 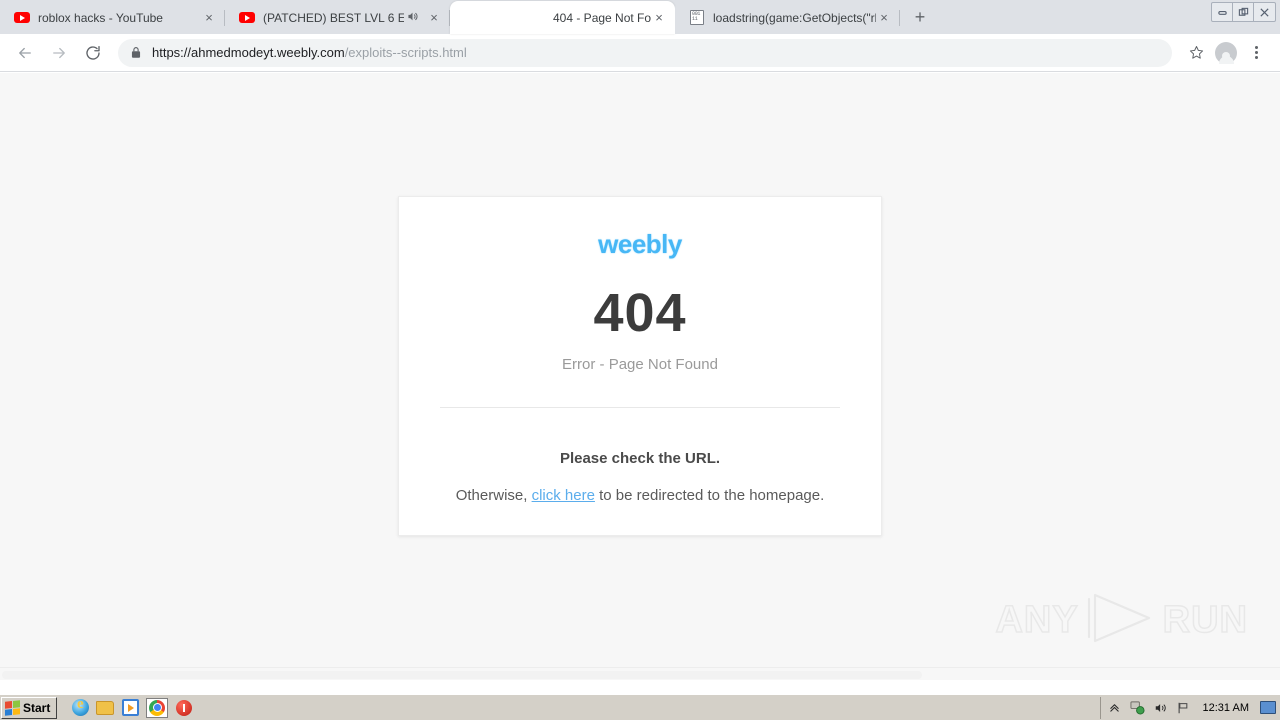 I want to click on redirect-prefix: Otherwise,, so click(x=493, y=495).